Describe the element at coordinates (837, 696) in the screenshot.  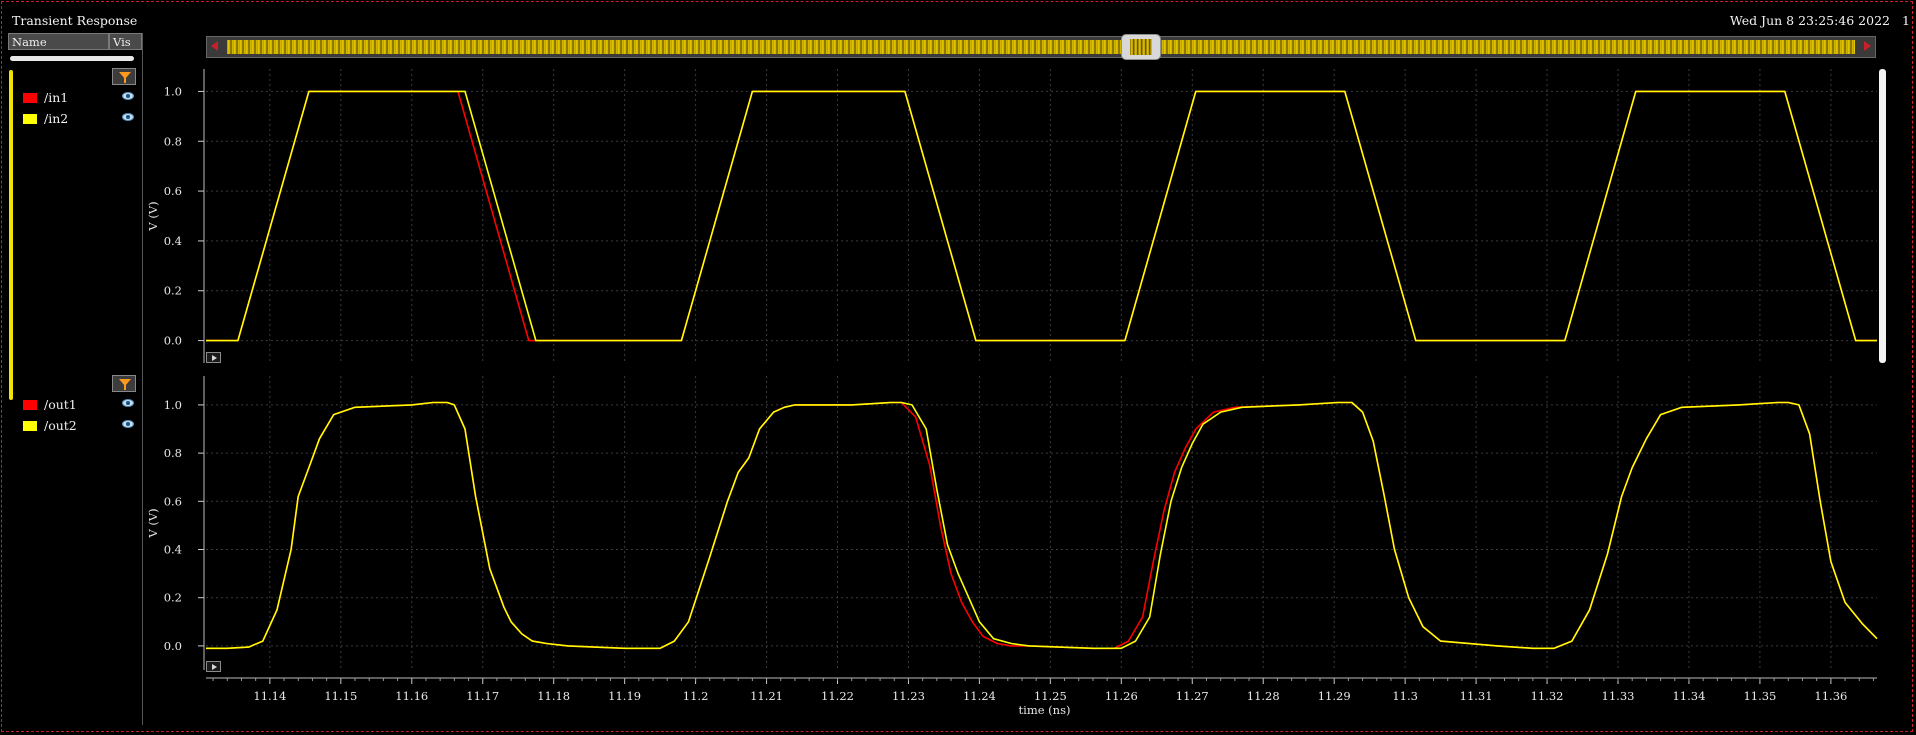
I see `x-tick-label: 11.22` at that location.